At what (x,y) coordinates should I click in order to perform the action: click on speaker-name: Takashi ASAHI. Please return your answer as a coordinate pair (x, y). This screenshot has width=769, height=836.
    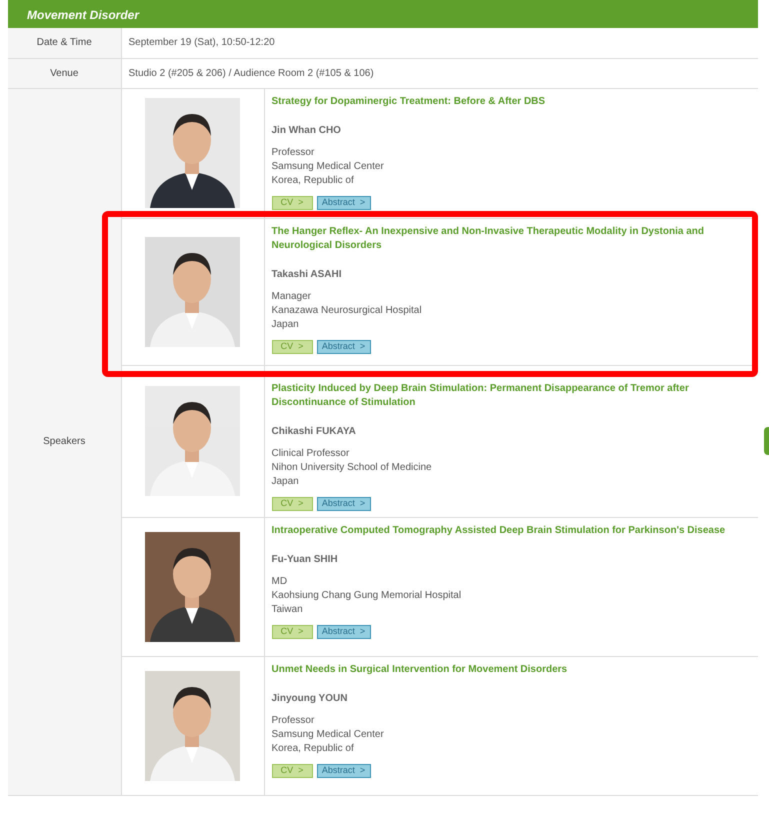
    Looking at the image, I should click on (307, 275).